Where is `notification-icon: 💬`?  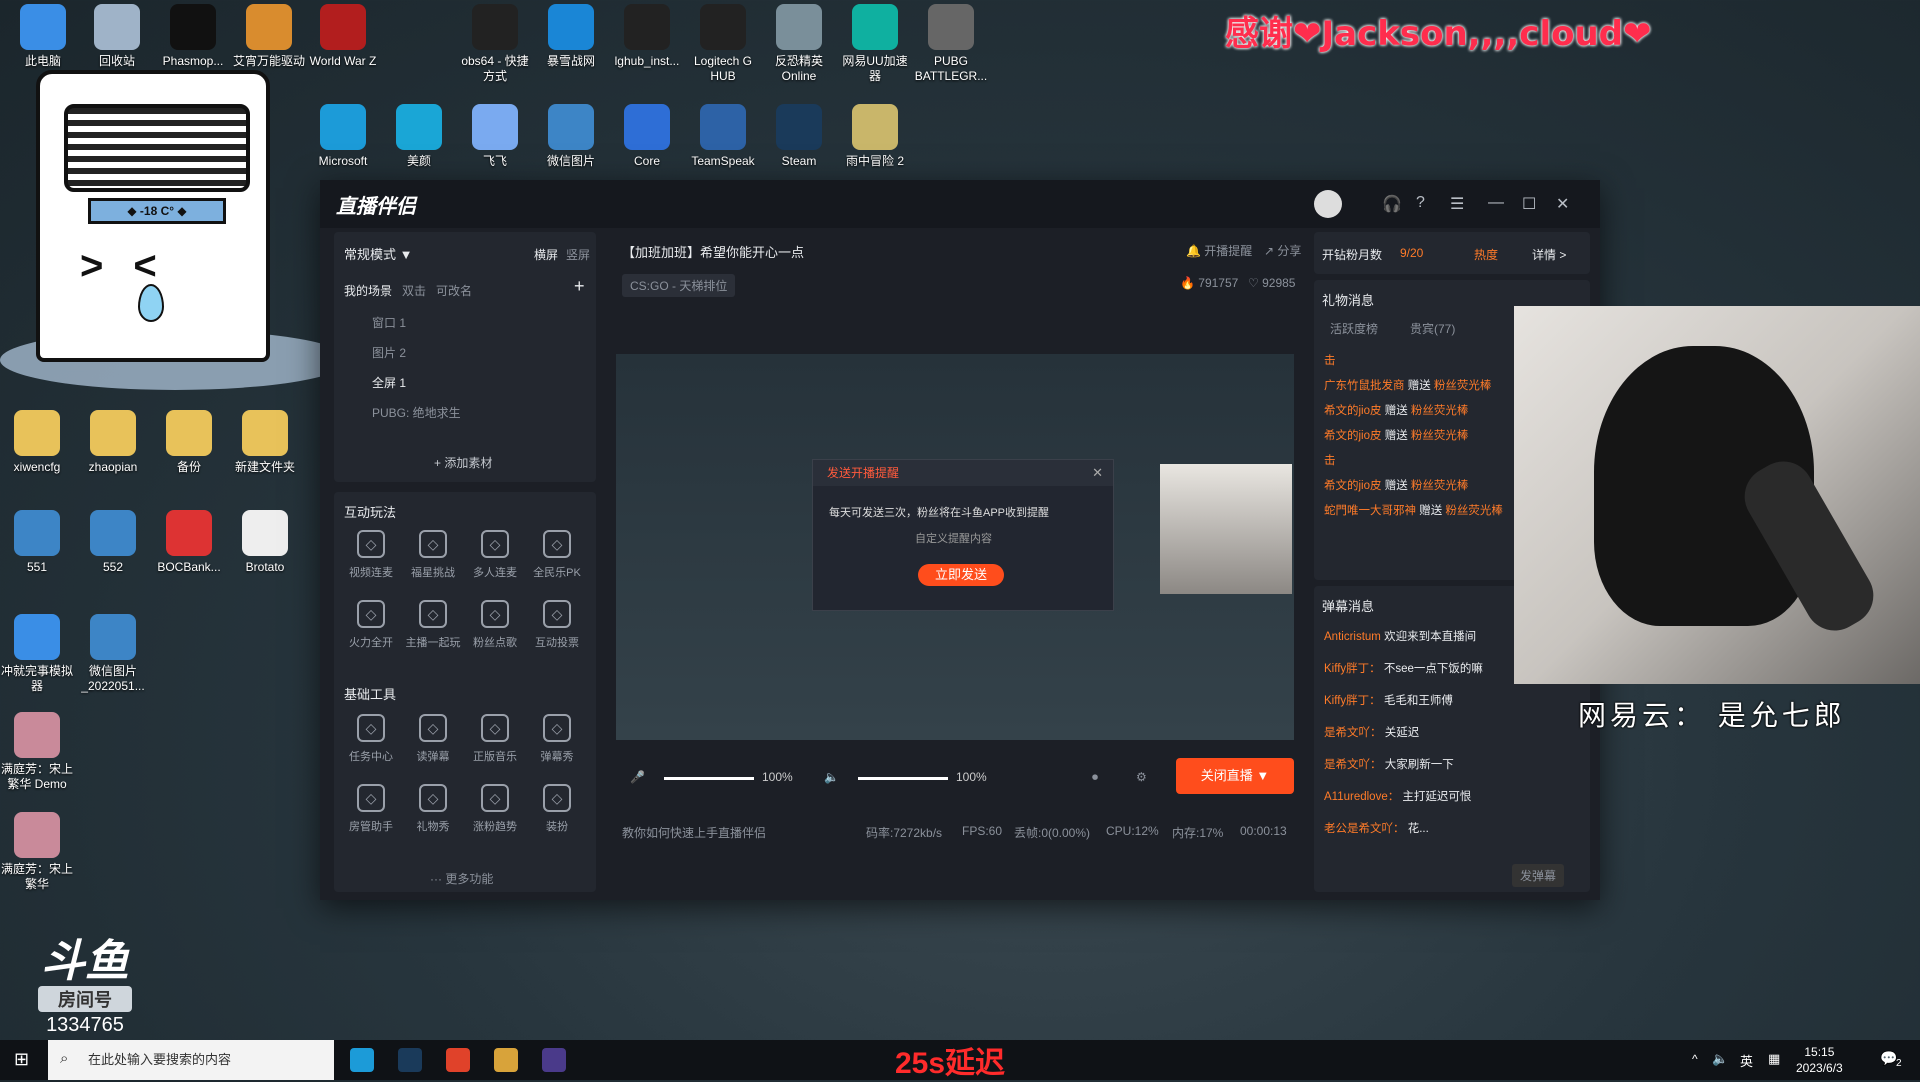 notification-icon: 💬 is located at coordinates (1888, 1058).